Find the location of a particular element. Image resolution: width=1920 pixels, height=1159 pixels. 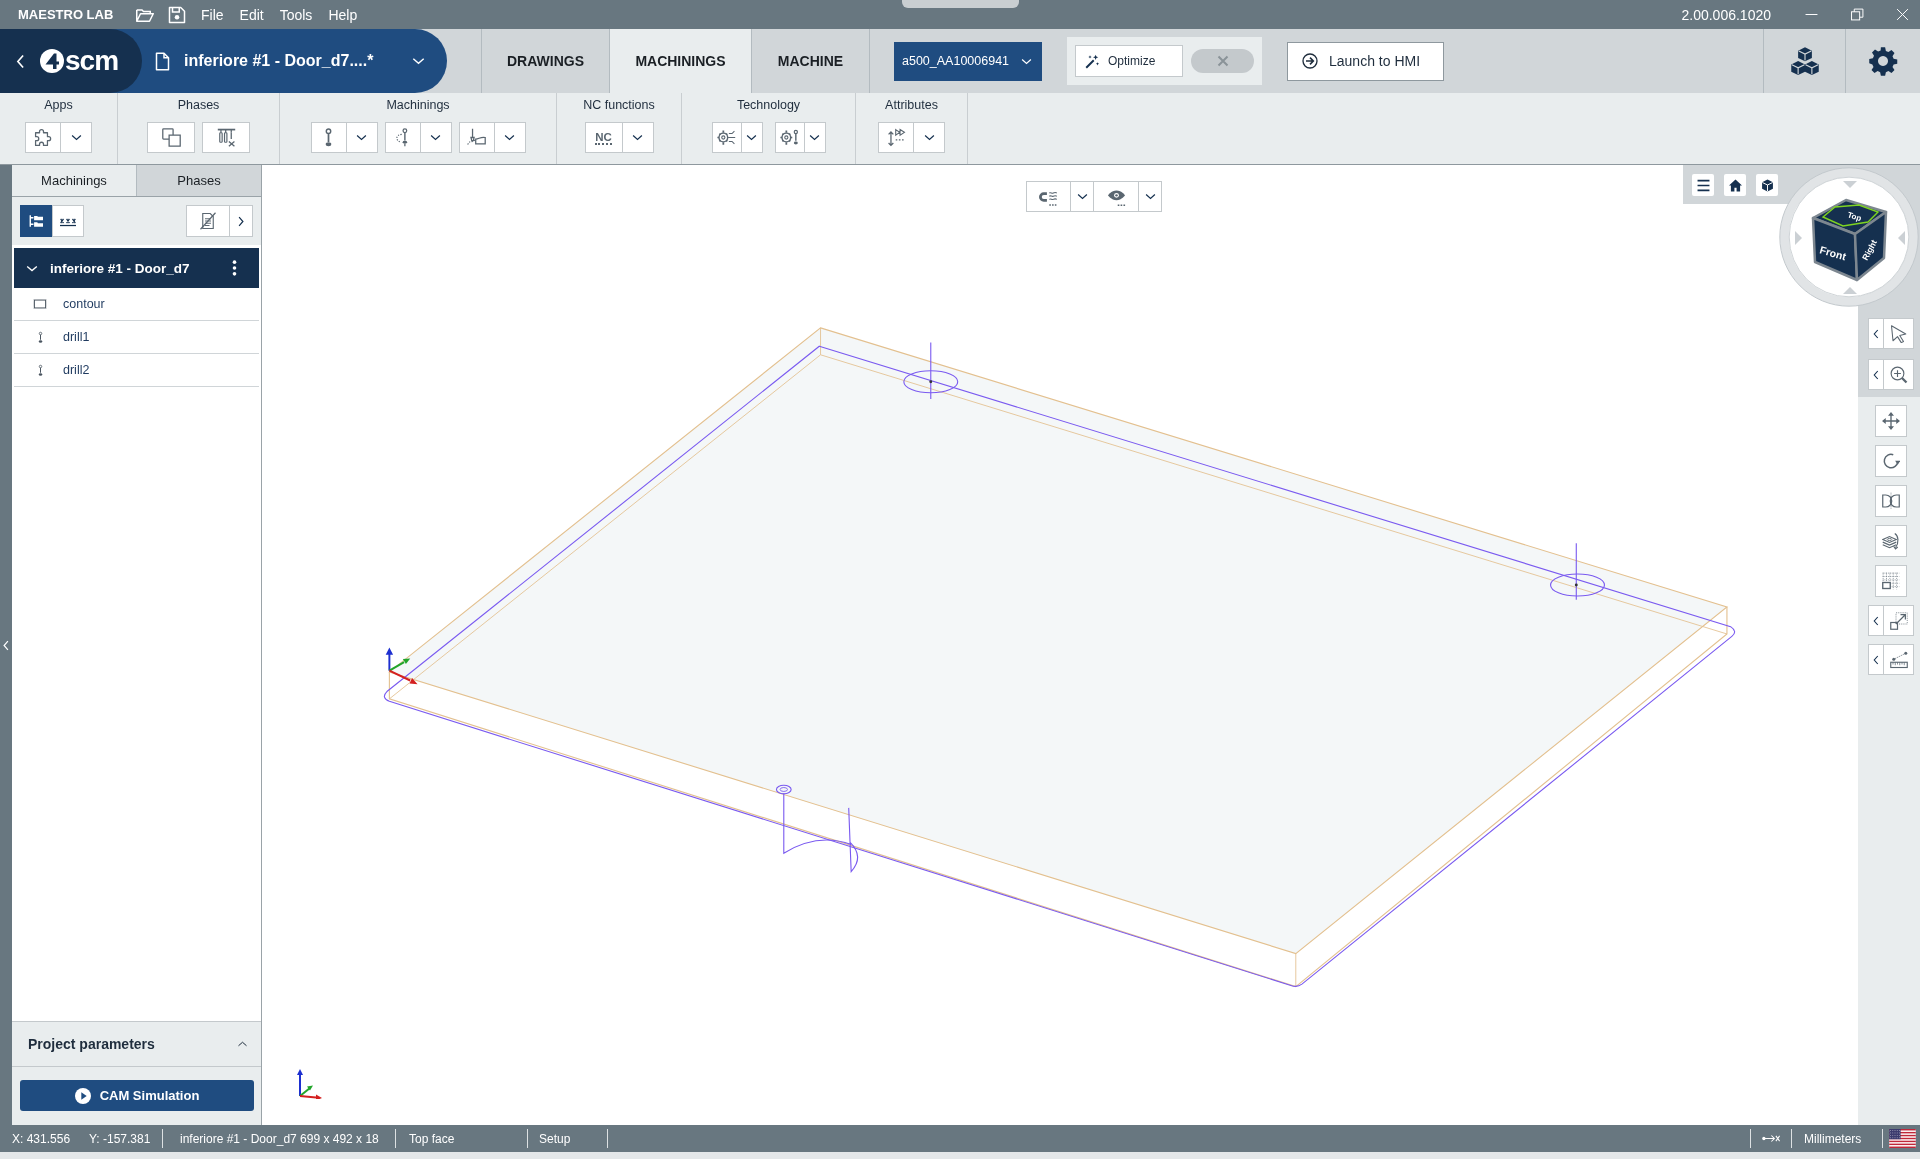

mirror-button is located at coordinates (1891, 501).